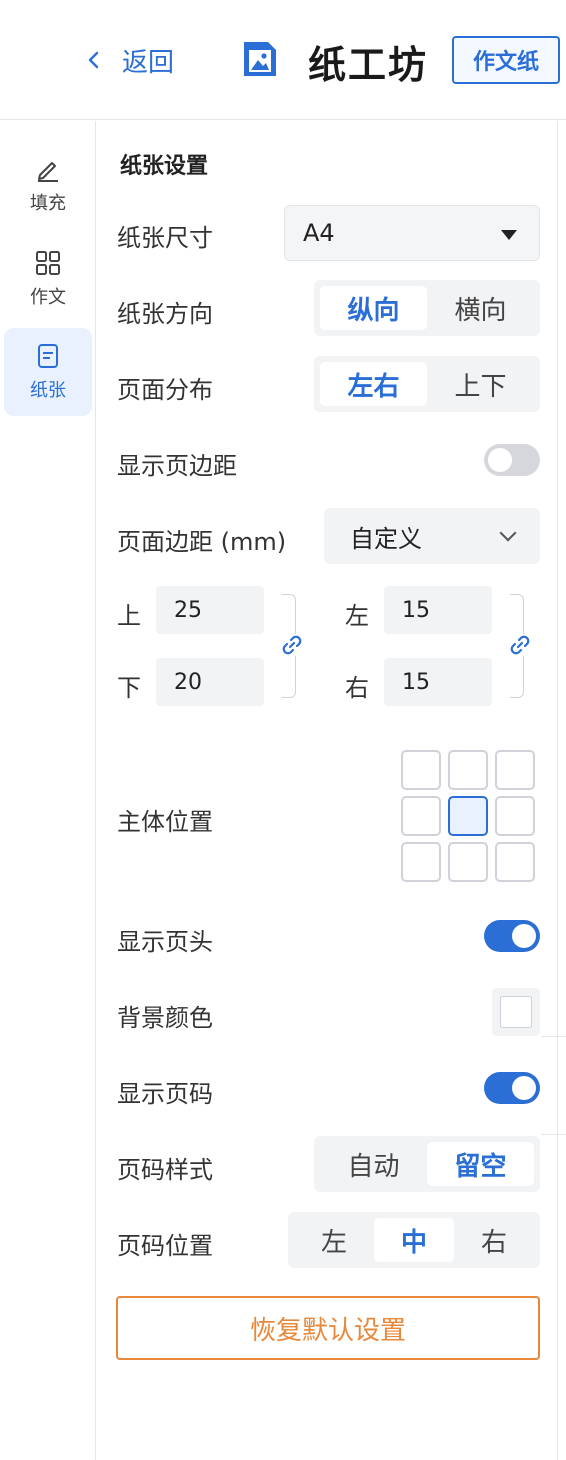  What do you see at coordinates (373, 1164) in the screenshot?
I see `page-number-style-option-auto: 自动` at bounding box center [373, 1164].